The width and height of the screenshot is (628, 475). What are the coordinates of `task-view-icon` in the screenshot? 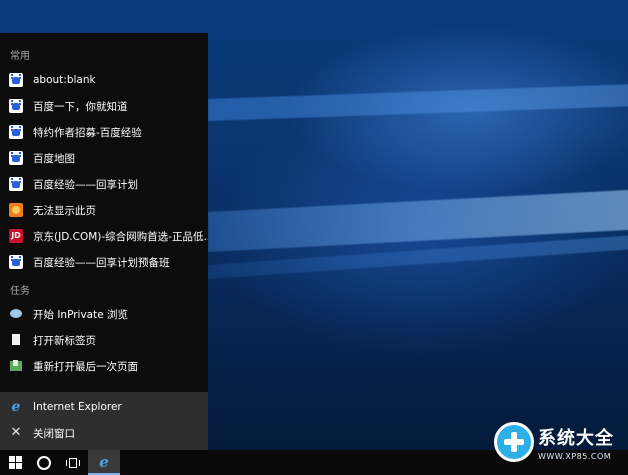 It's located at (73, 462).